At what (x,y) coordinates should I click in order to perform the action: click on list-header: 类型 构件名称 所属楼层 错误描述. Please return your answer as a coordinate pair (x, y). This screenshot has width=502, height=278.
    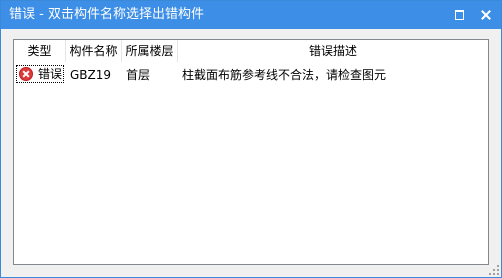
    Looking at the image, I should click on (251, 51).